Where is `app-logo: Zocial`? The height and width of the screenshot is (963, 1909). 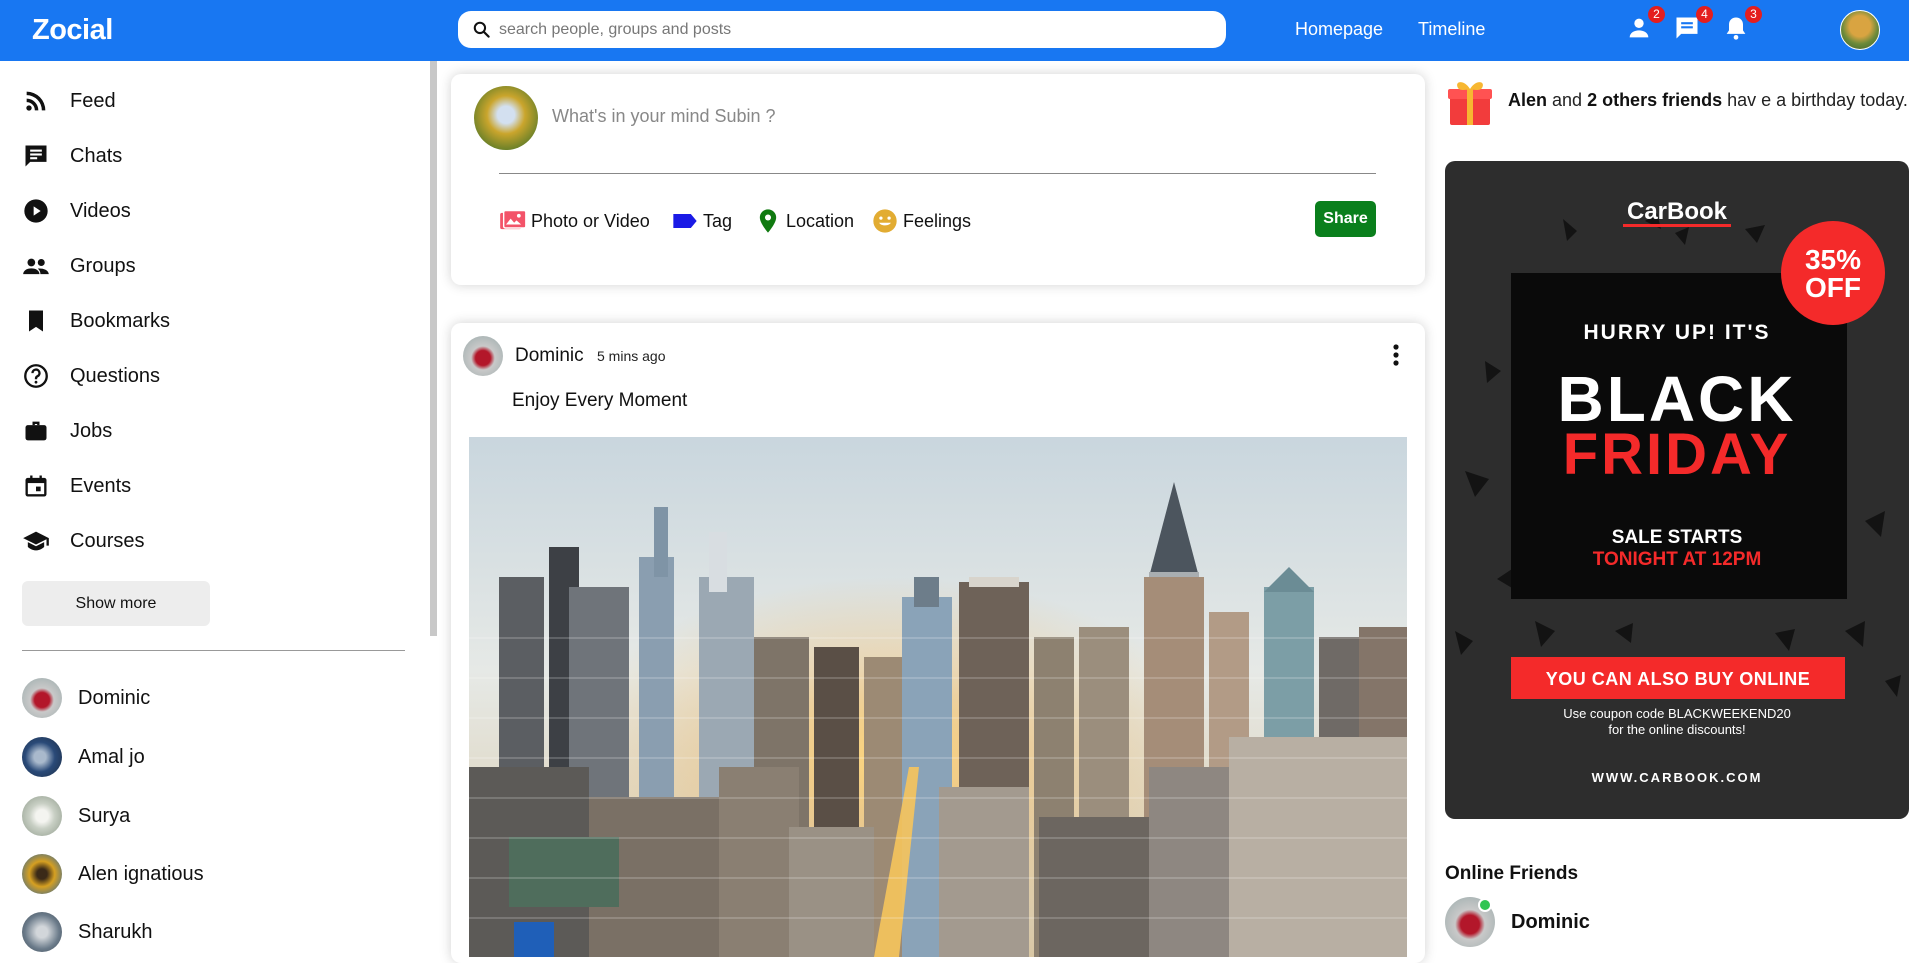
app-logo: Zocial is located at coordinates (72, 30).